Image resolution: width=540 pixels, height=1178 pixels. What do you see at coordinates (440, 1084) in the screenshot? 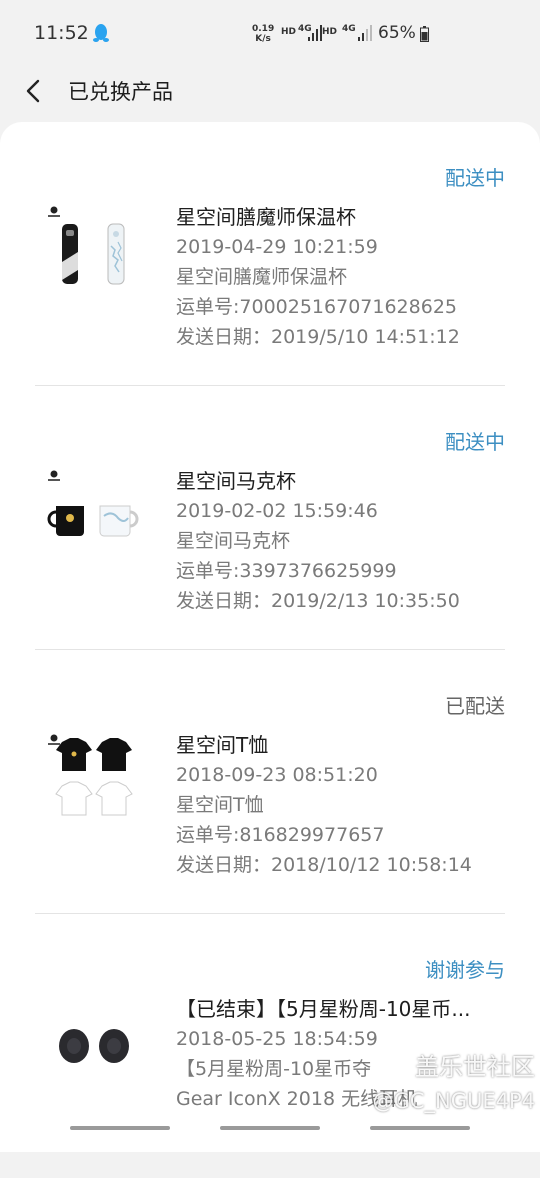
I see `community-watermark: 盖乐世社区 @GC_NGUE4P4` at bounding box center [440, 1084].